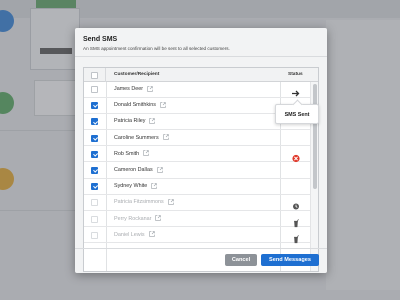 The width and height of the screenshot is (400, 300). I want to click on recipient-name-text: Daniel Lewis, so click(129, 234).